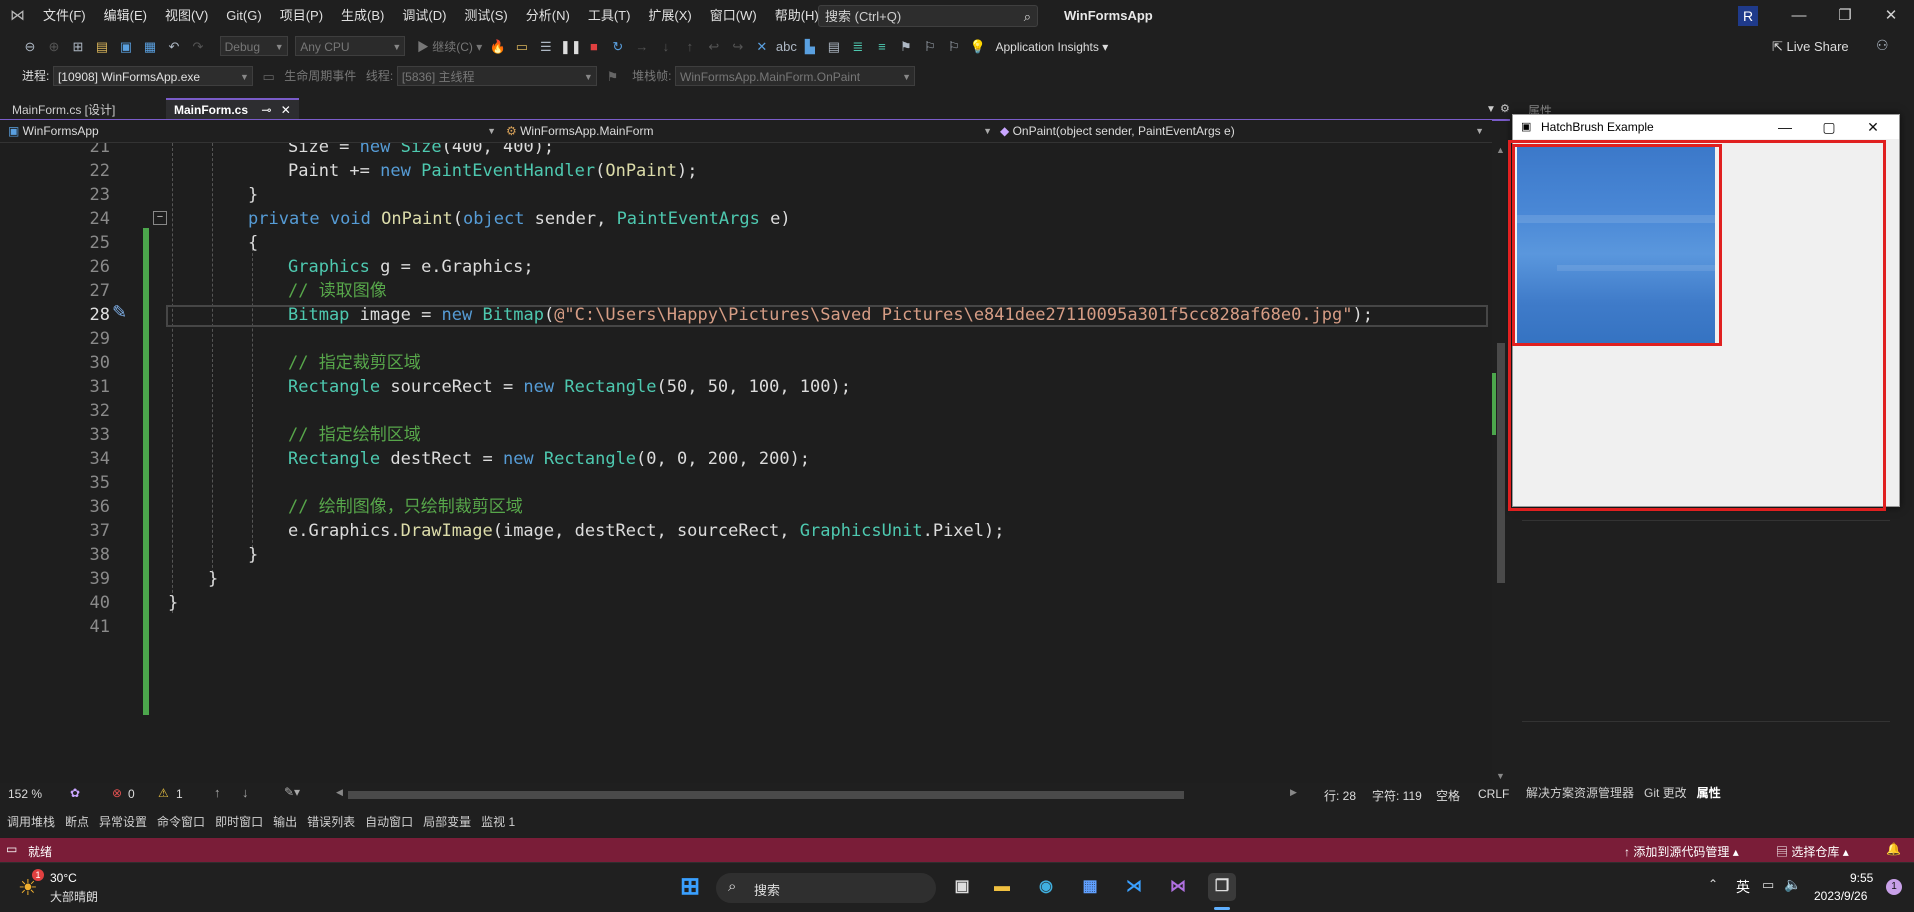 The image size is (1914, 912). I want to click on scroll-up-icon: ▲, so click(1500, 150).